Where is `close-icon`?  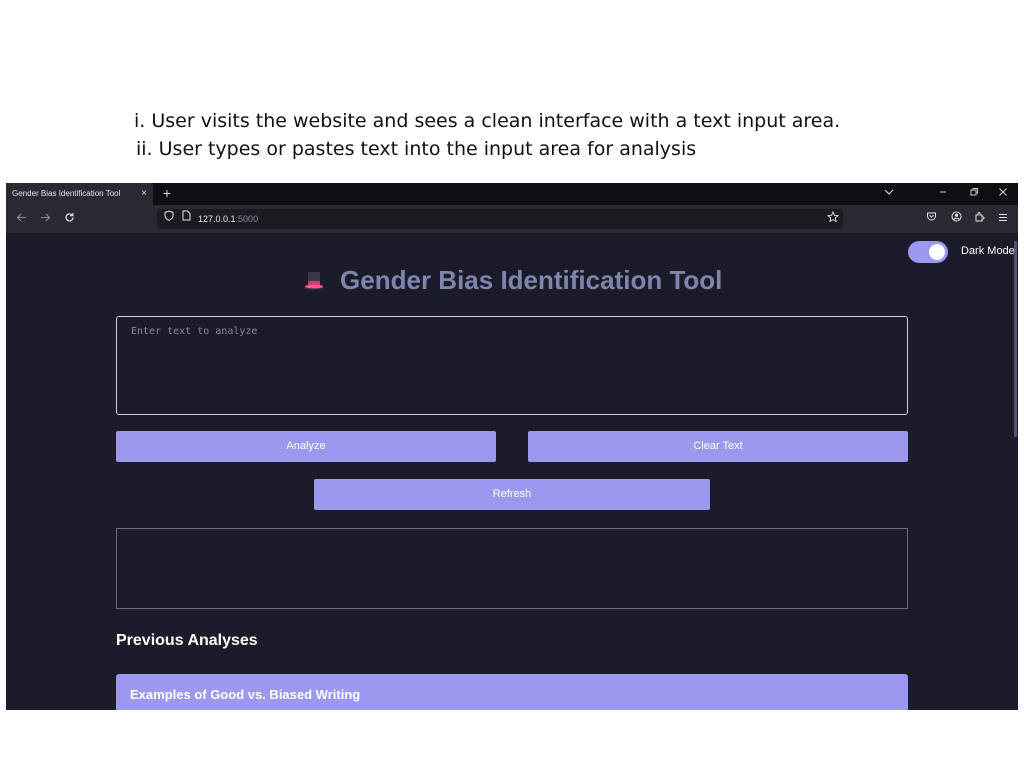
close-icon is located at coordinates (1003, 194).